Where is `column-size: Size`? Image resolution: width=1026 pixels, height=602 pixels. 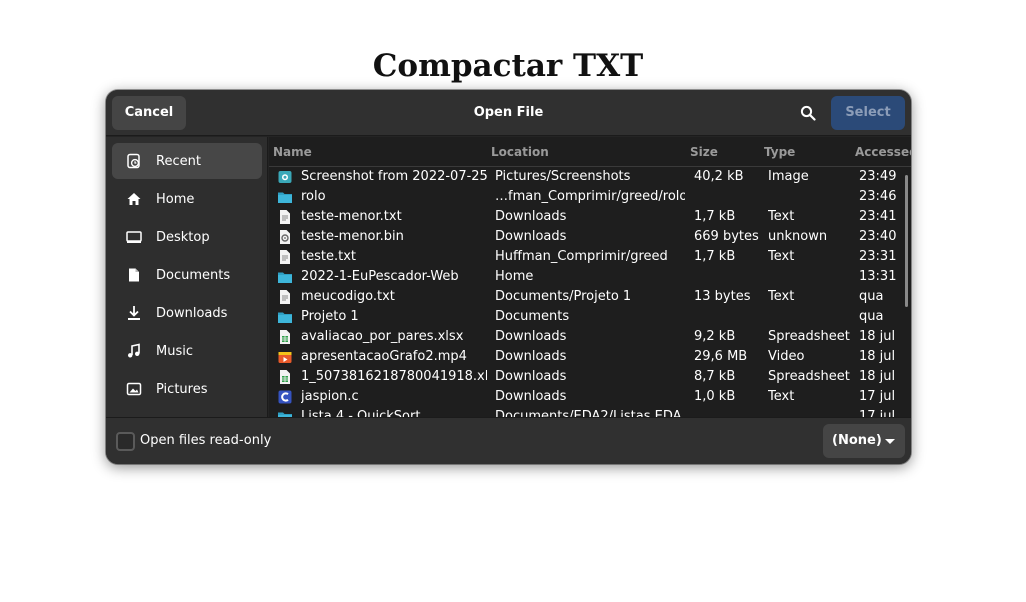
column-size: Size is located at coordinates (704, 152).